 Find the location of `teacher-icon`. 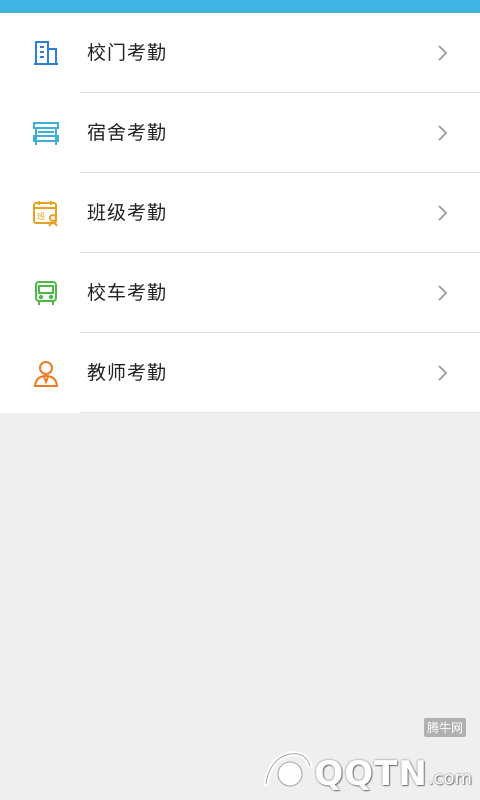

teacher-icon is located at coordinates (46, 373).